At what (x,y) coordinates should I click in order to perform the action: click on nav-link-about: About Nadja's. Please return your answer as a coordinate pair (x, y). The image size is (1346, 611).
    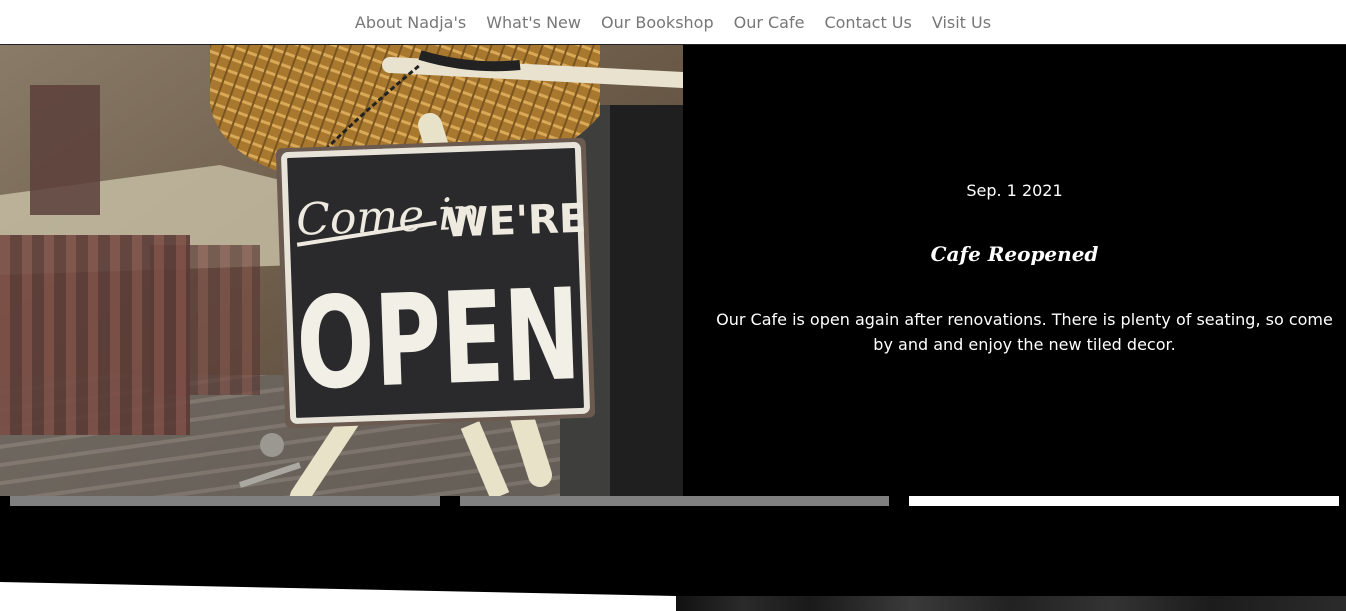
    Looking at the image, I should click on (410, 22).